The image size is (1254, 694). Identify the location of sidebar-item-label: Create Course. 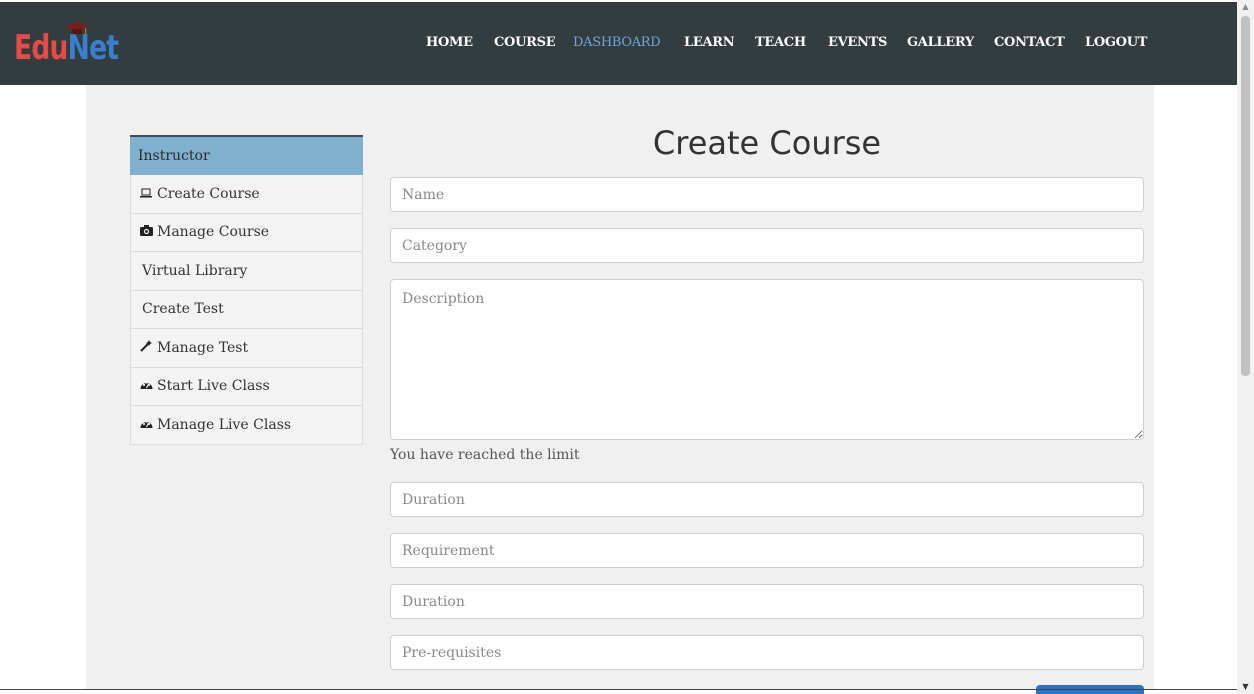
(208, 193).